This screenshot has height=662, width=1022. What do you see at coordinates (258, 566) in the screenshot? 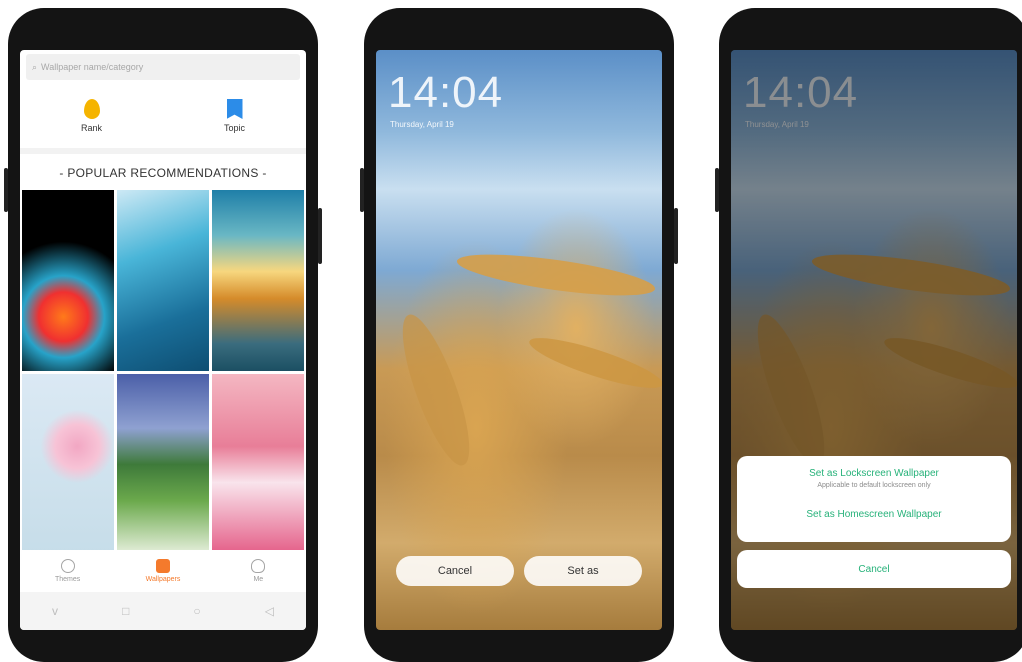
I see `person-icon` at bounding box center [258, 566].